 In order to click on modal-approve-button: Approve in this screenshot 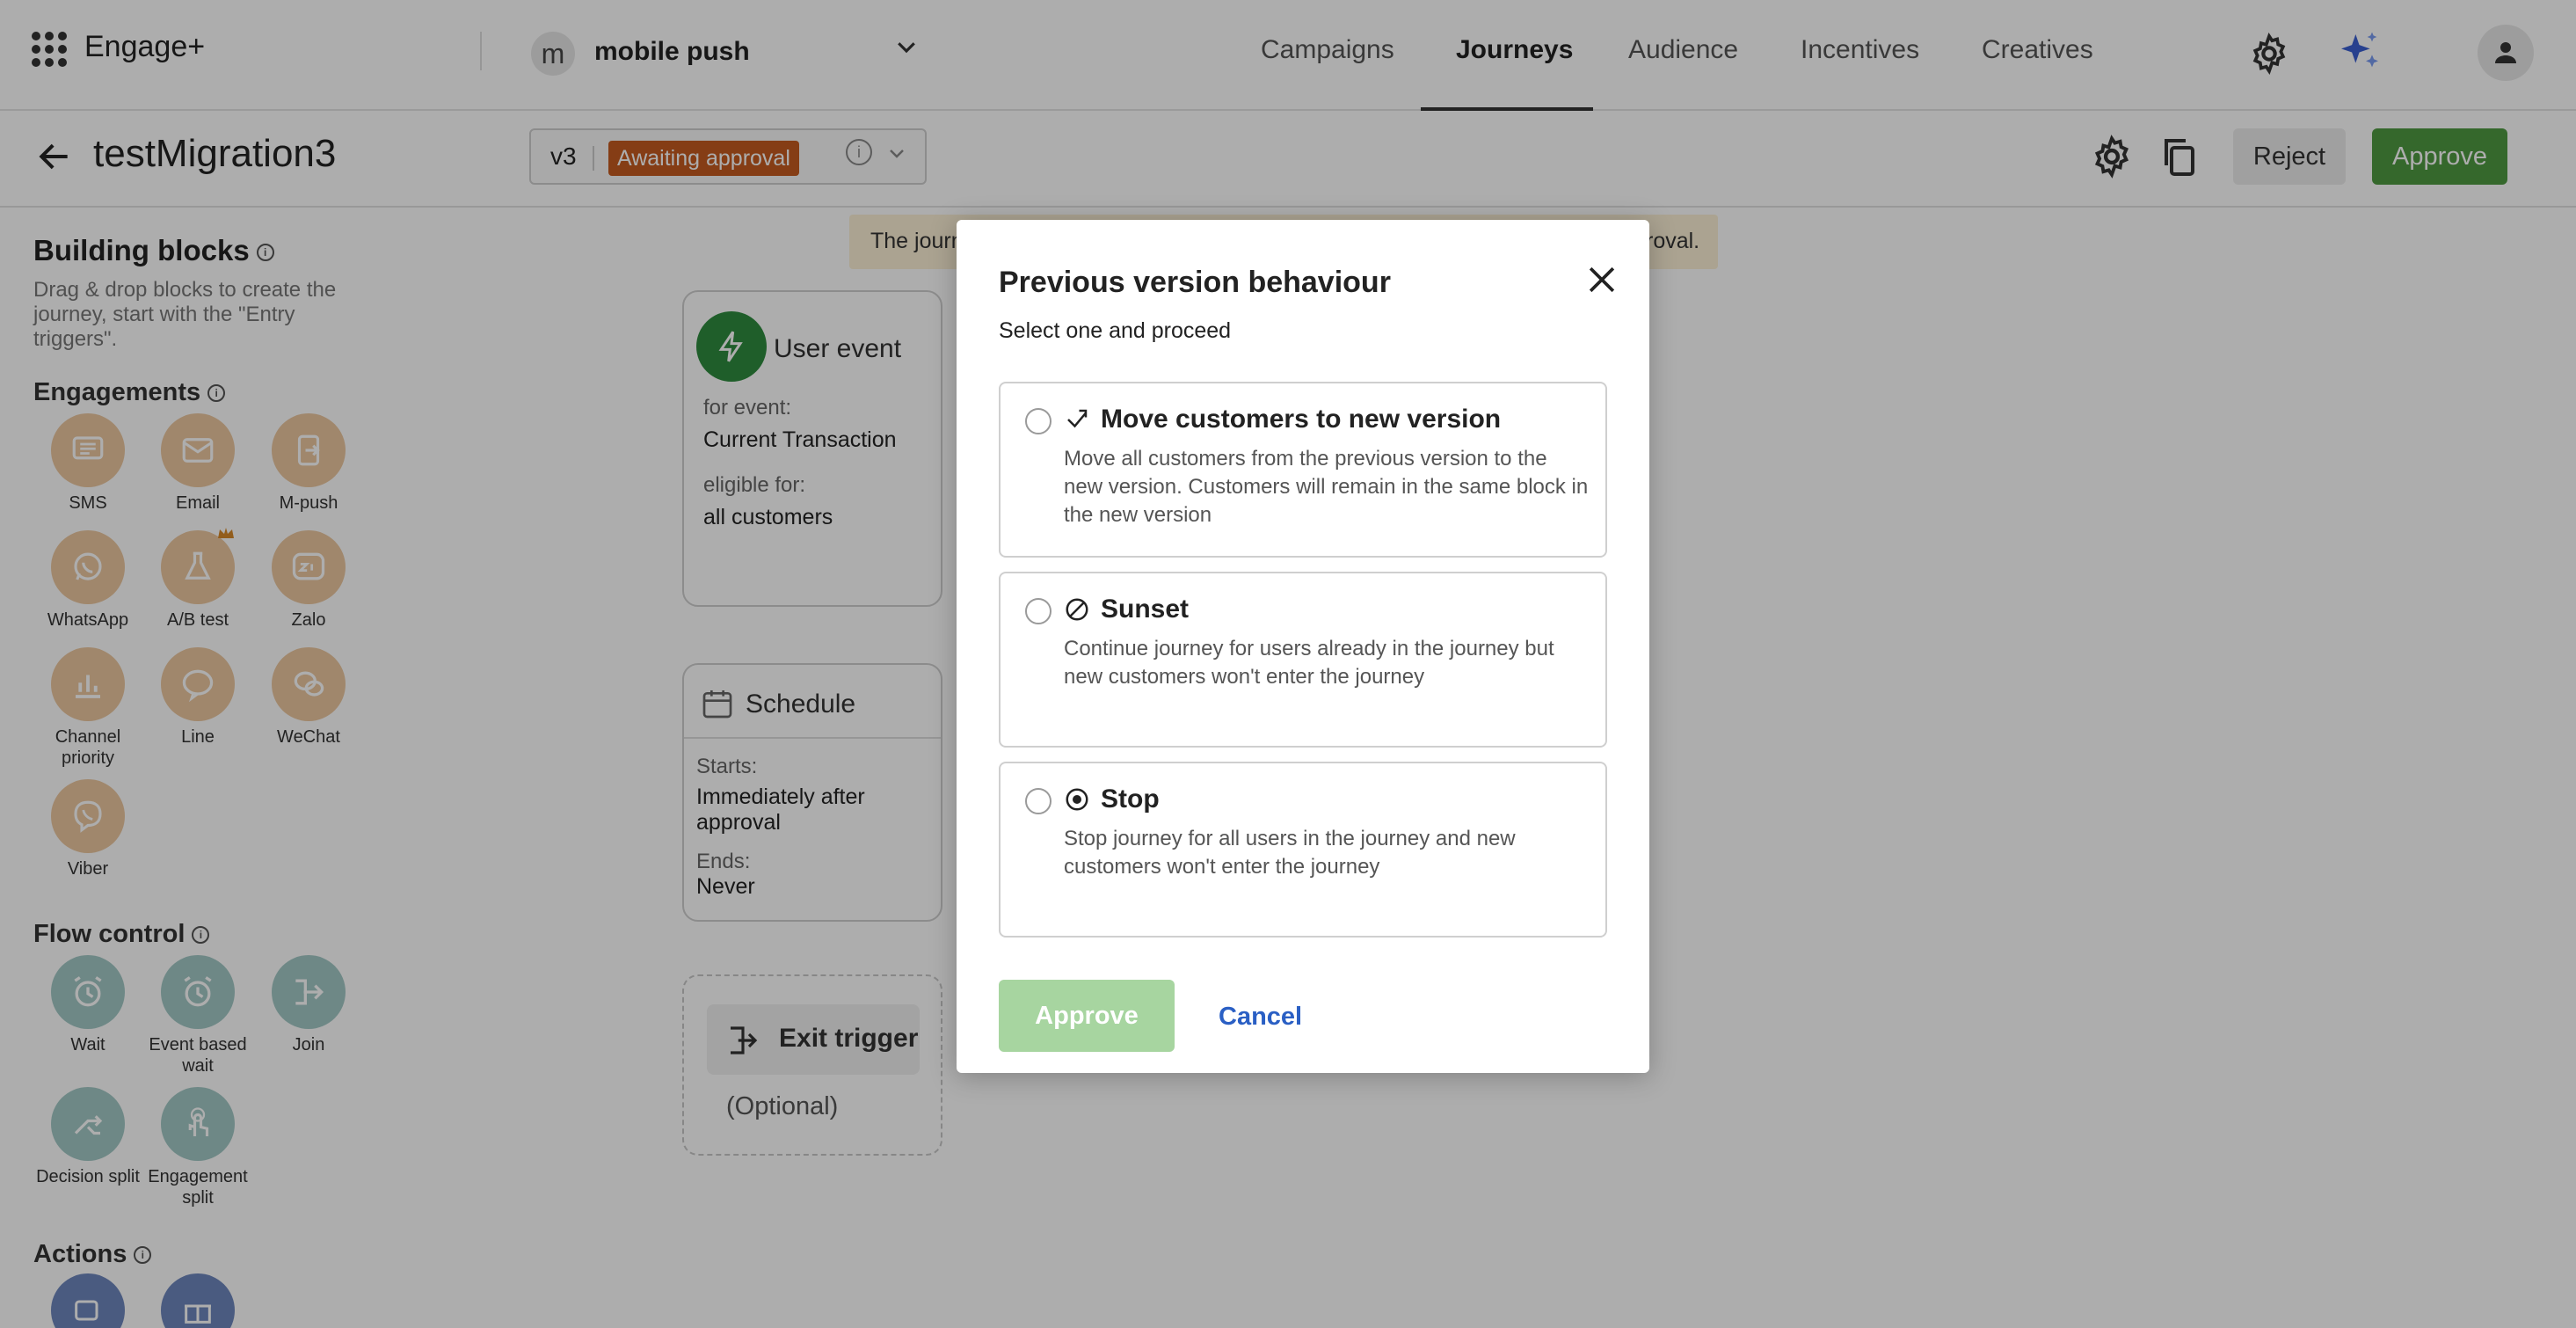, I will do `click(1087, 1016)`.